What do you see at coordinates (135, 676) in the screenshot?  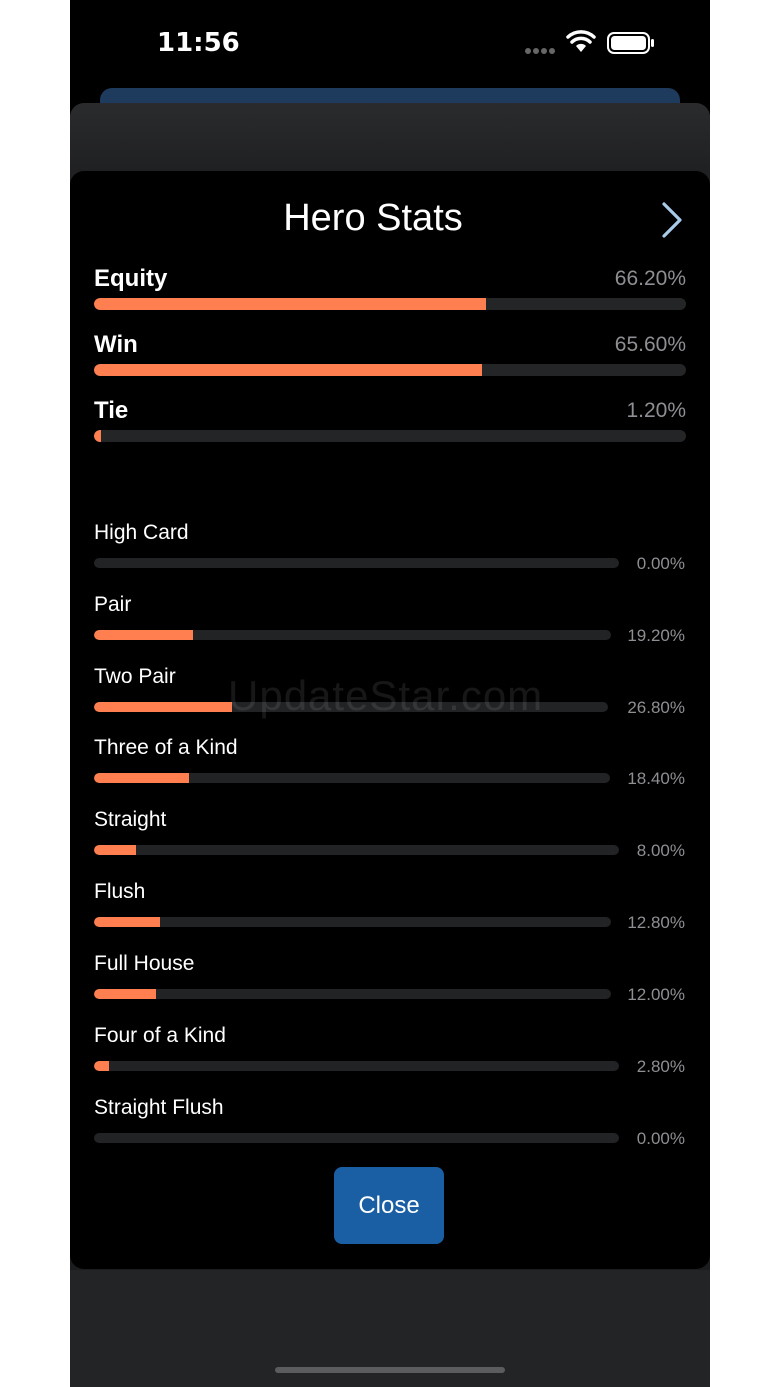 I see `hand-label: Two Pair` at bounding box center [135, 676].